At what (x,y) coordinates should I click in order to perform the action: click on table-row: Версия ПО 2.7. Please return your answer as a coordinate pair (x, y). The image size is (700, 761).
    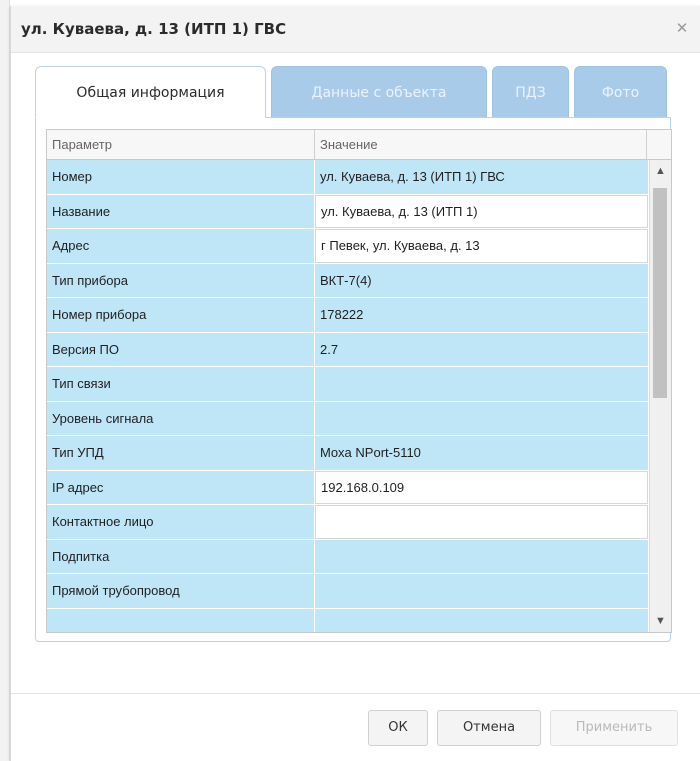
    Looking at the image, I should click on (347, 349).